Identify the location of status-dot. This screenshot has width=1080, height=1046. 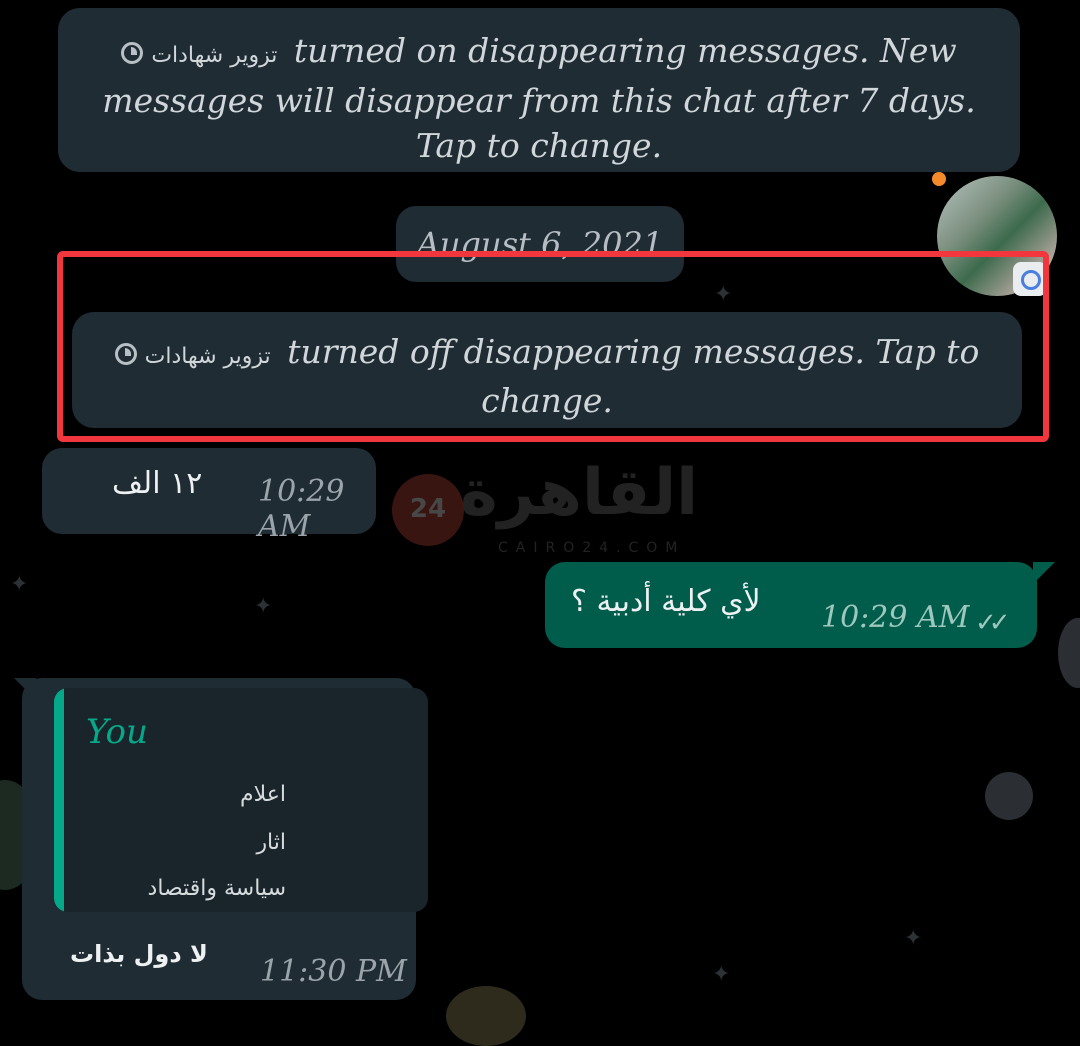
(939, 179).